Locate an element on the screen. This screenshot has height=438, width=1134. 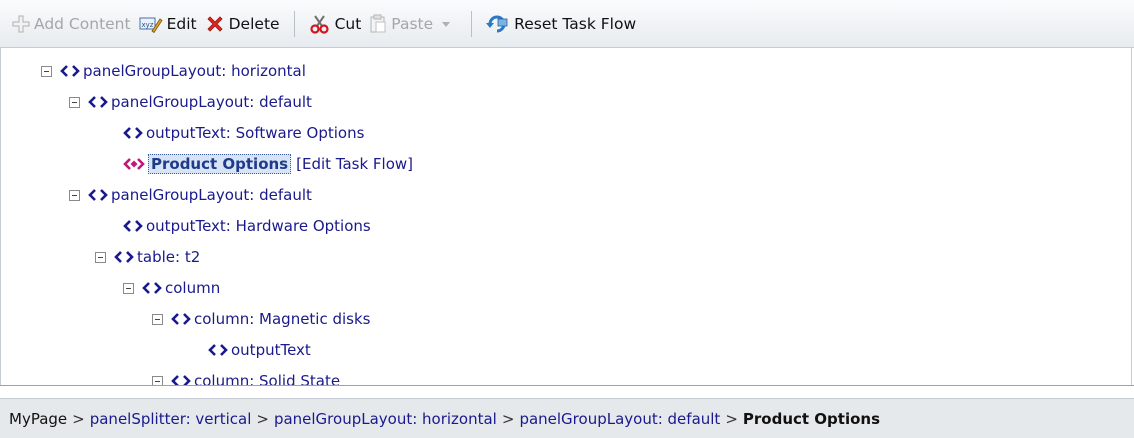
delete-label: Delete is located at coordinates (254, 23).